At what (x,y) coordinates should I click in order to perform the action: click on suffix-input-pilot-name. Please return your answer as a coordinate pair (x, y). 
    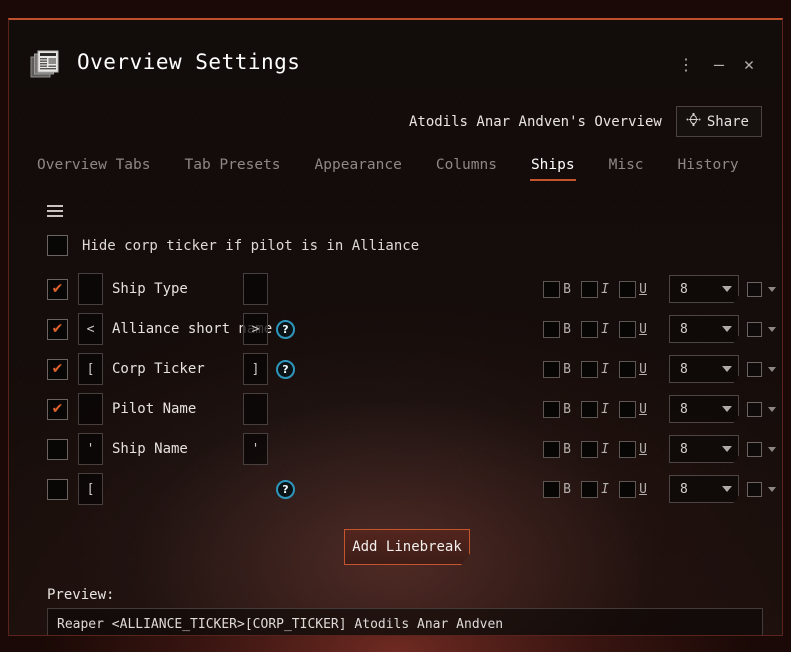
    Looking at the image, I should click on (255, 409).